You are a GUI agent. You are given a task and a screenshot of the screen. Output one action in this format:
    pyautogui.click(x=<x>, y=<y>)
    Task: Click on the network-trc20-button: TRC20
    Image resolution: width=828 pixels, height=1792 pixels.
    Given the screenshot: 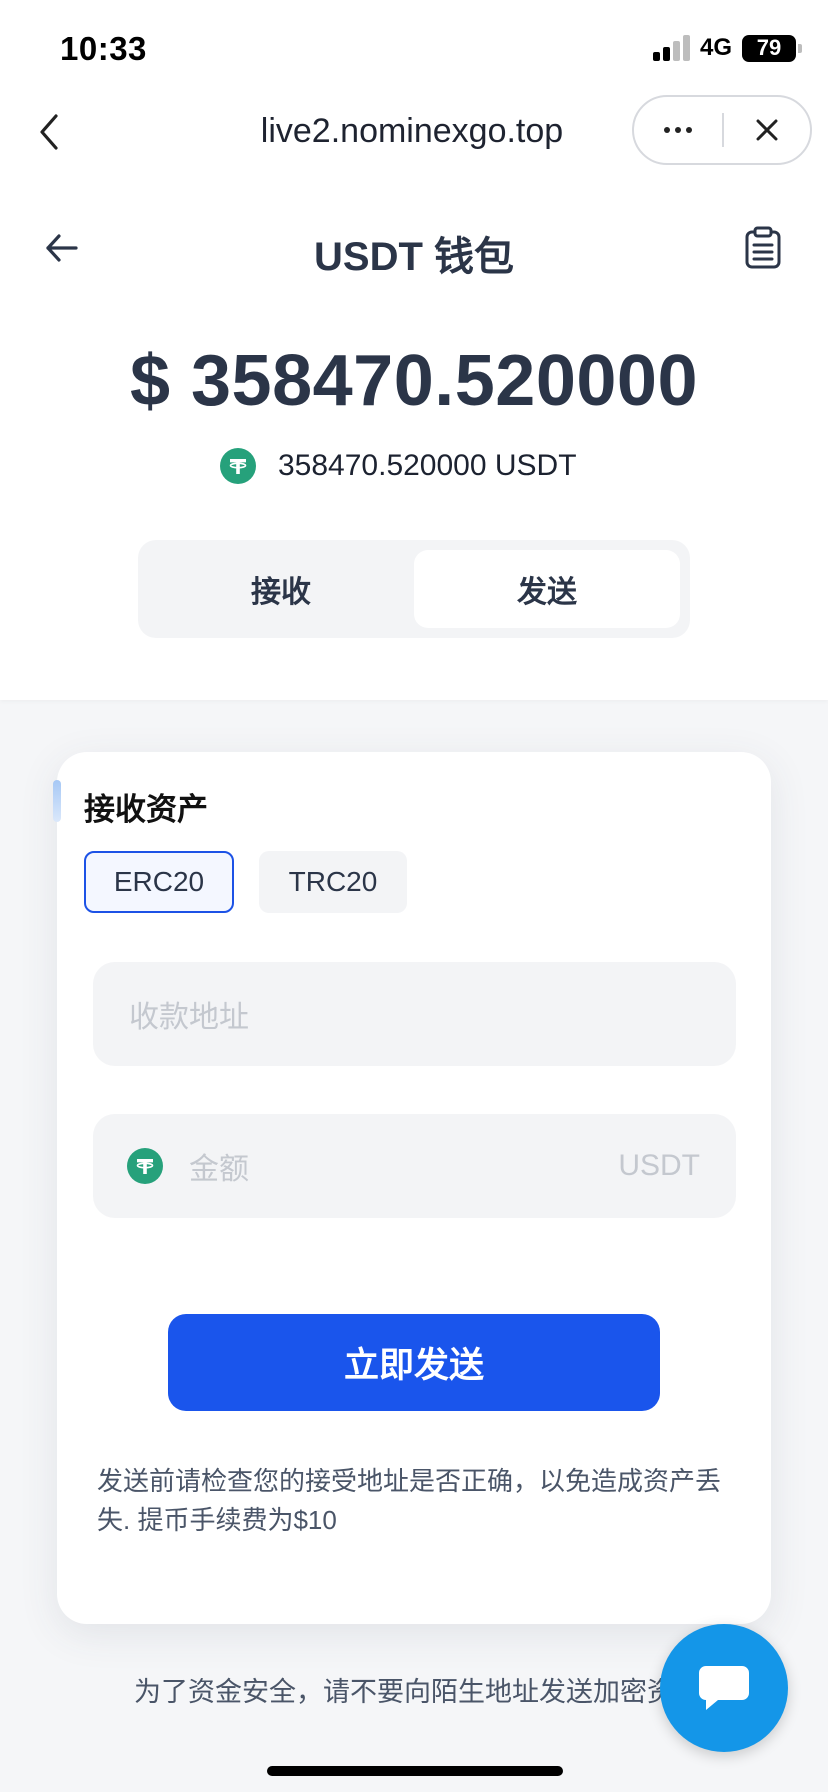 What is the action you would take?
    pyautogui.click(x=333, y=882)
    